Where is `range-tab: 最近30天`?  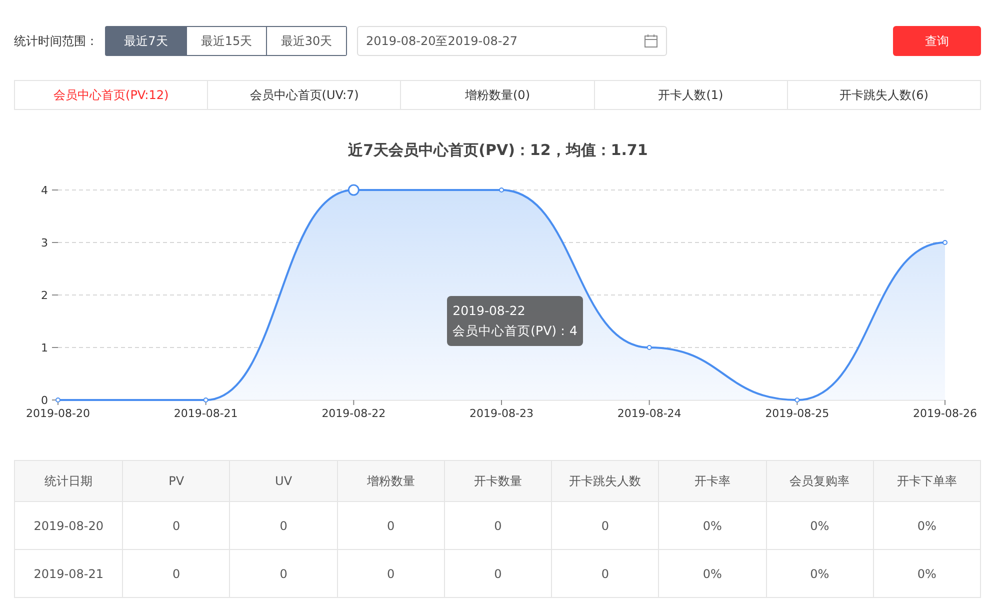
range-tab: 最近30天 is located at coordinates (306, 41).